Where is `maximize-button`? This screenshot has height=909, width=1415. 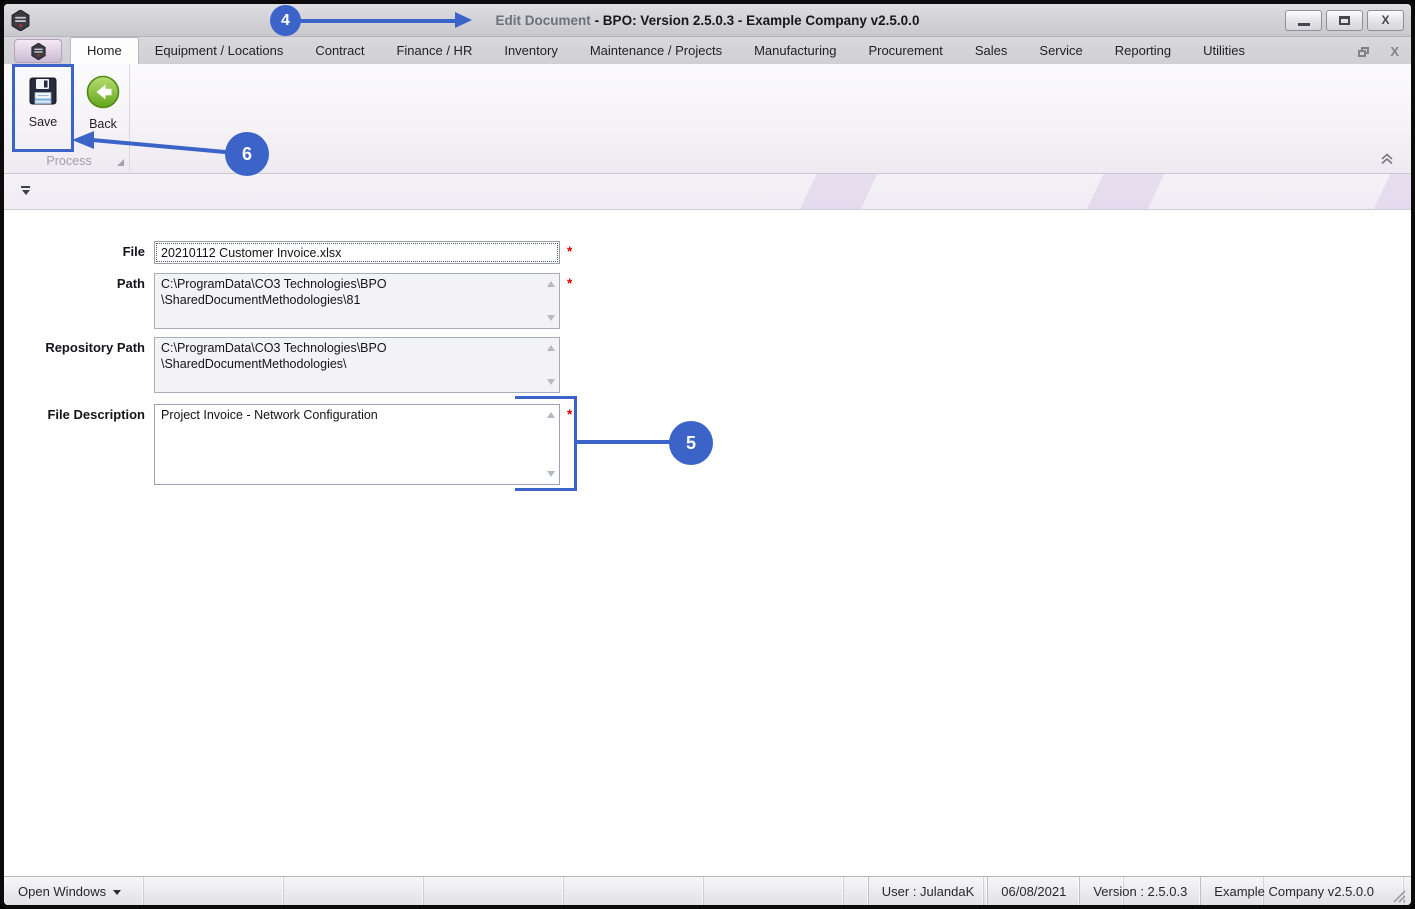 maximize-button is located at coordinates (1344, 20).